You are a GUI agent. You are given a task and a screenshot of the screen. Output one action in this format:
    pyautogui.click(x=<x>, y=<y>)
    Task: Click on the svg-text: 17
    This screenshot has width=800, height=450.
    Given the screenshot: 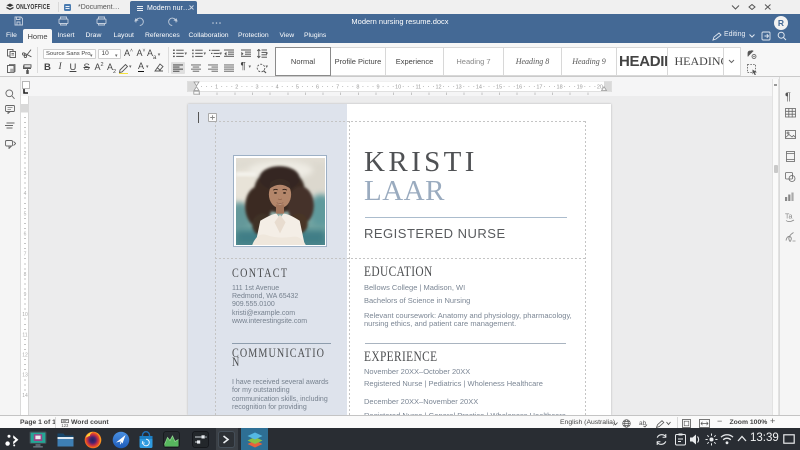 What is the action you would take?
    pyautogui.click(x=539, y=87)
    